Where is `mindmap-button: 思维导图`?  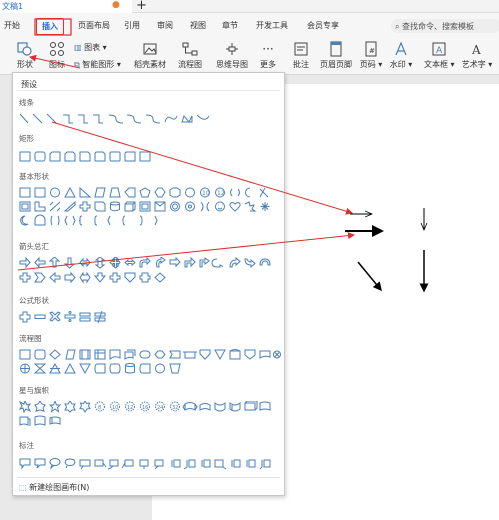
mindmap-button: 思维导图 is located at coordinates (232, 55).